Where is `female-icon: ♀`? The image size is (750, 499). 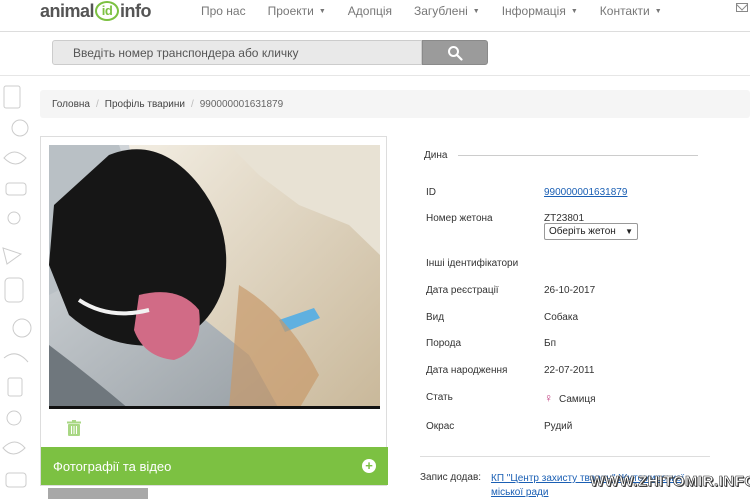 female-icon: ♀ is located at coordinates (548, 398).